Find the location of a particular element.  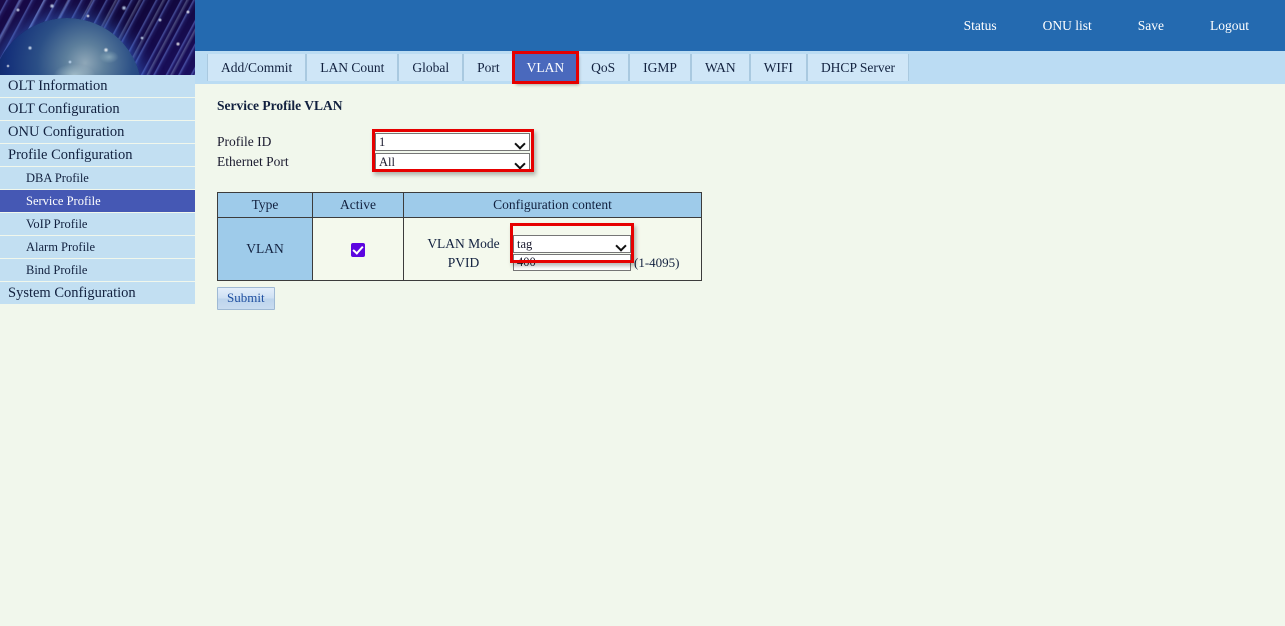

sidebar-item-bind-profile: Bind Profile is located at coordinates (97, 270).